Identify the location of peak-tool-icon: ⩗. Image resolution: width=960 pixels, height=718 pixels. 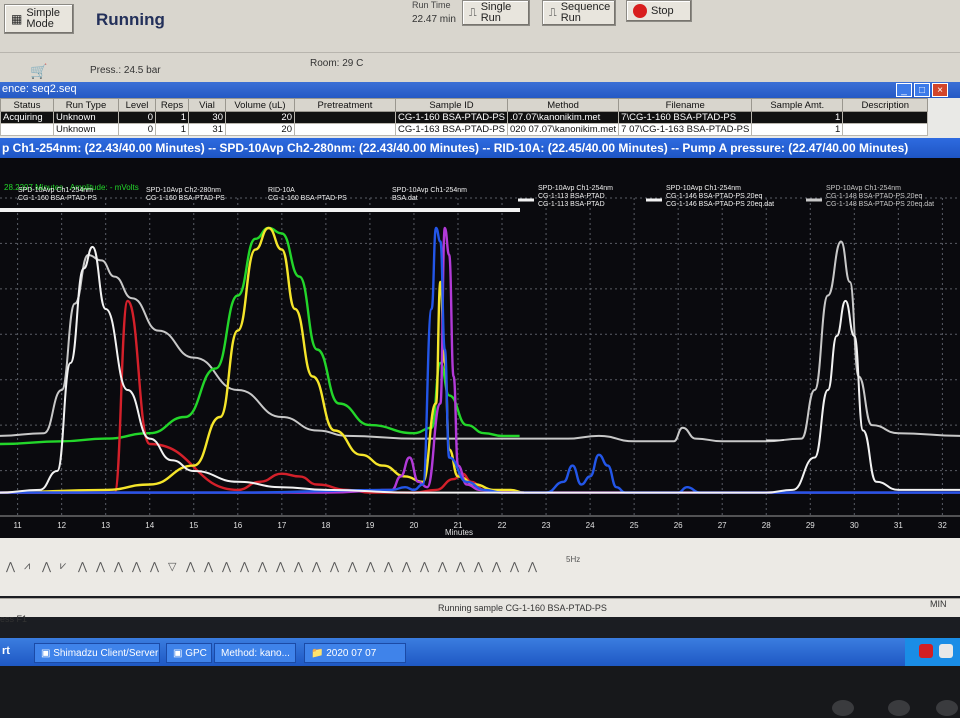
(63, 566).